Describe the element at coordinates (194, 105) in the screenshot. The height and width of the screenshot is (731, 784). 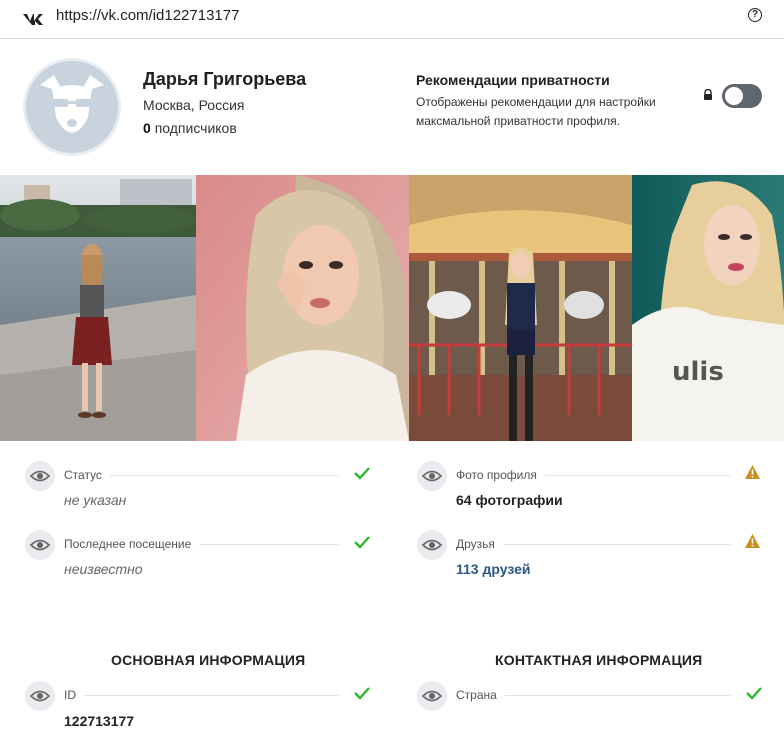
I see `profile-location: Москва, Россия` at that location.